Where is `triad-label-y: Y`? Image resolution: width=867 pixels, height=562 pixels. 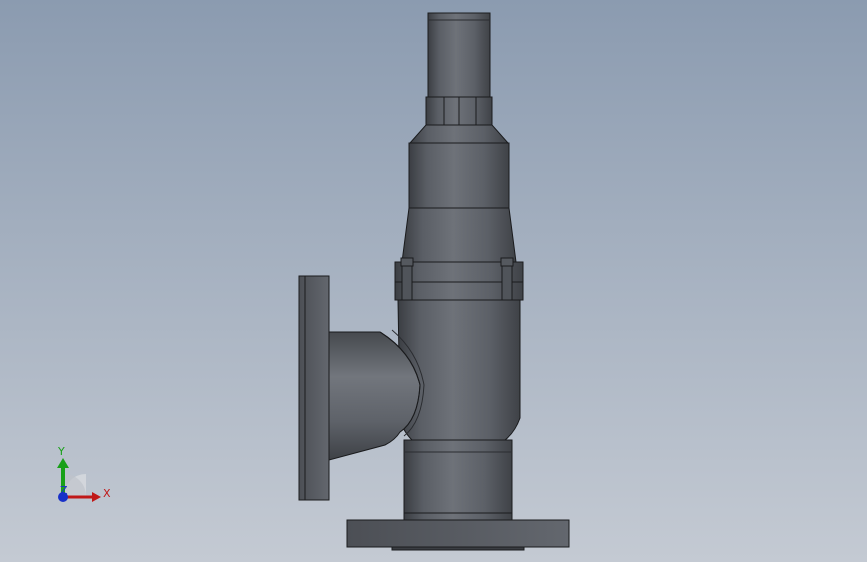 triad-label-y: Y is located at coordinates (61, 451).